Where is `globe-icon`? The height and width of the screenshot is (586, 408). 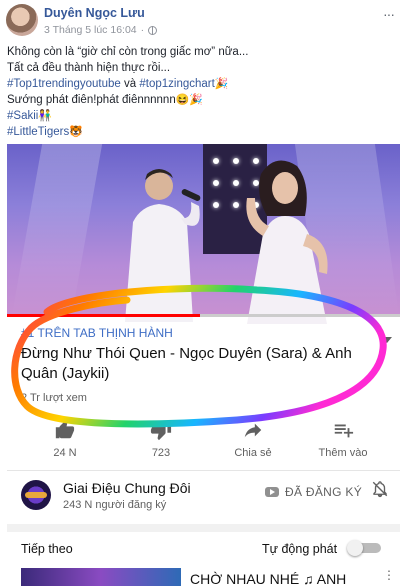
globe-icon is located at coordinates (153, 30).